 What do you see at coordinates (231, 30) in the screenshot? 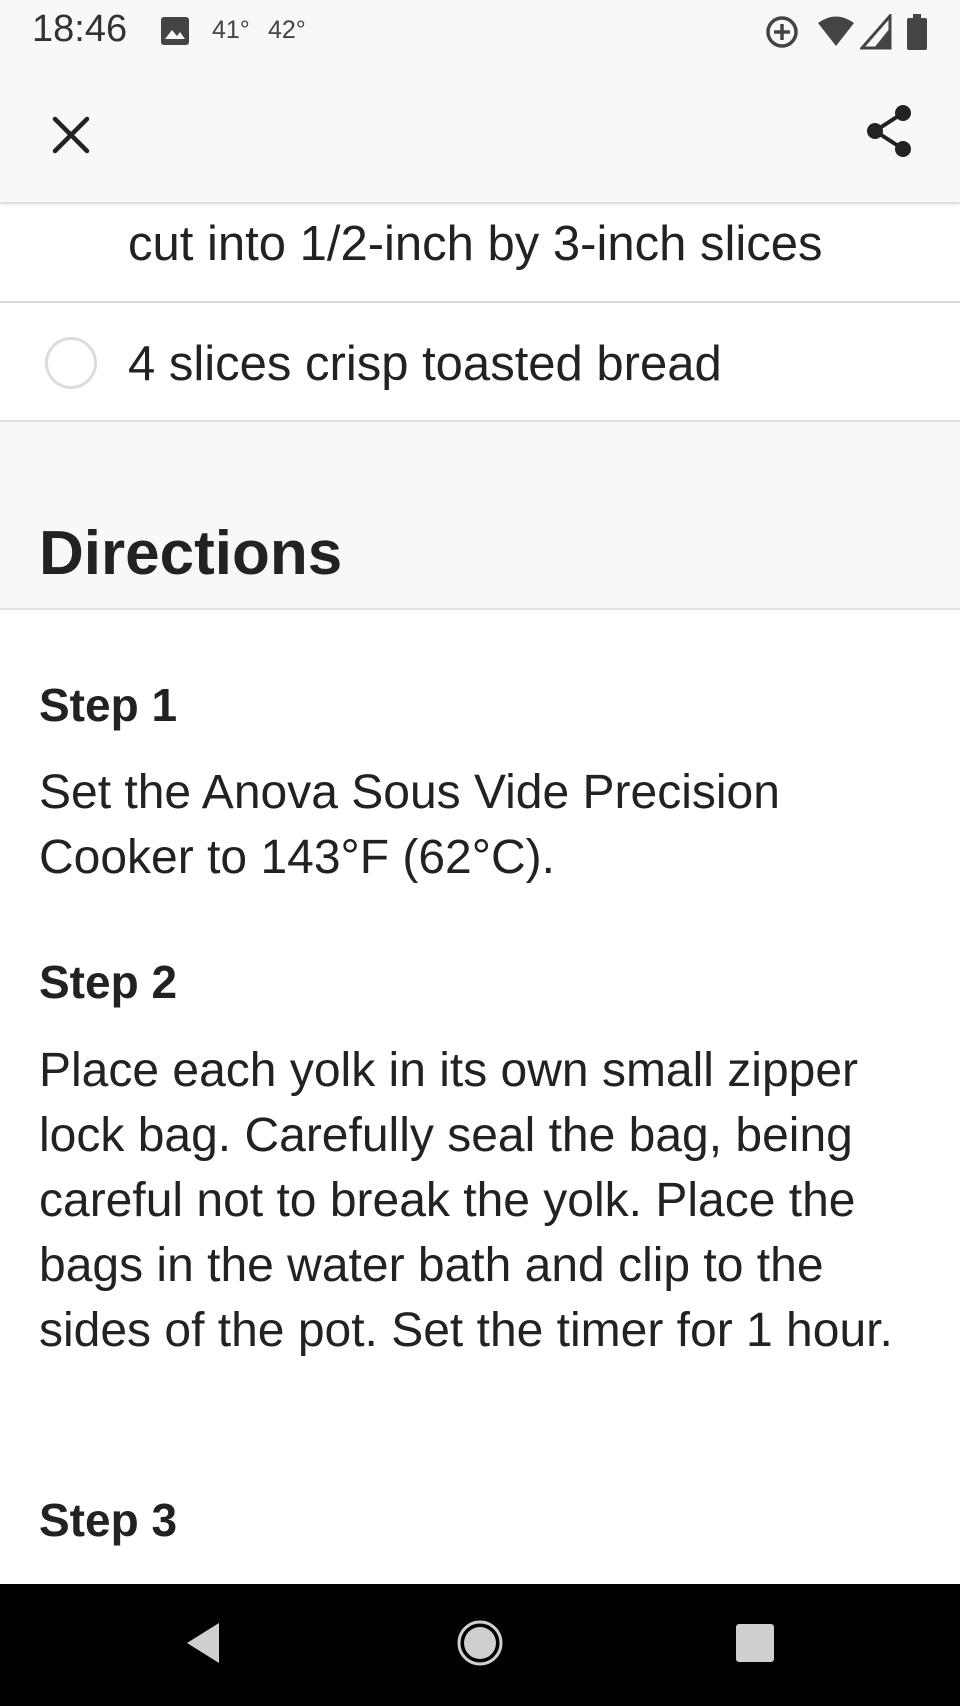
I see `status-temp-now: 41°` at bounding box center [231, 30].